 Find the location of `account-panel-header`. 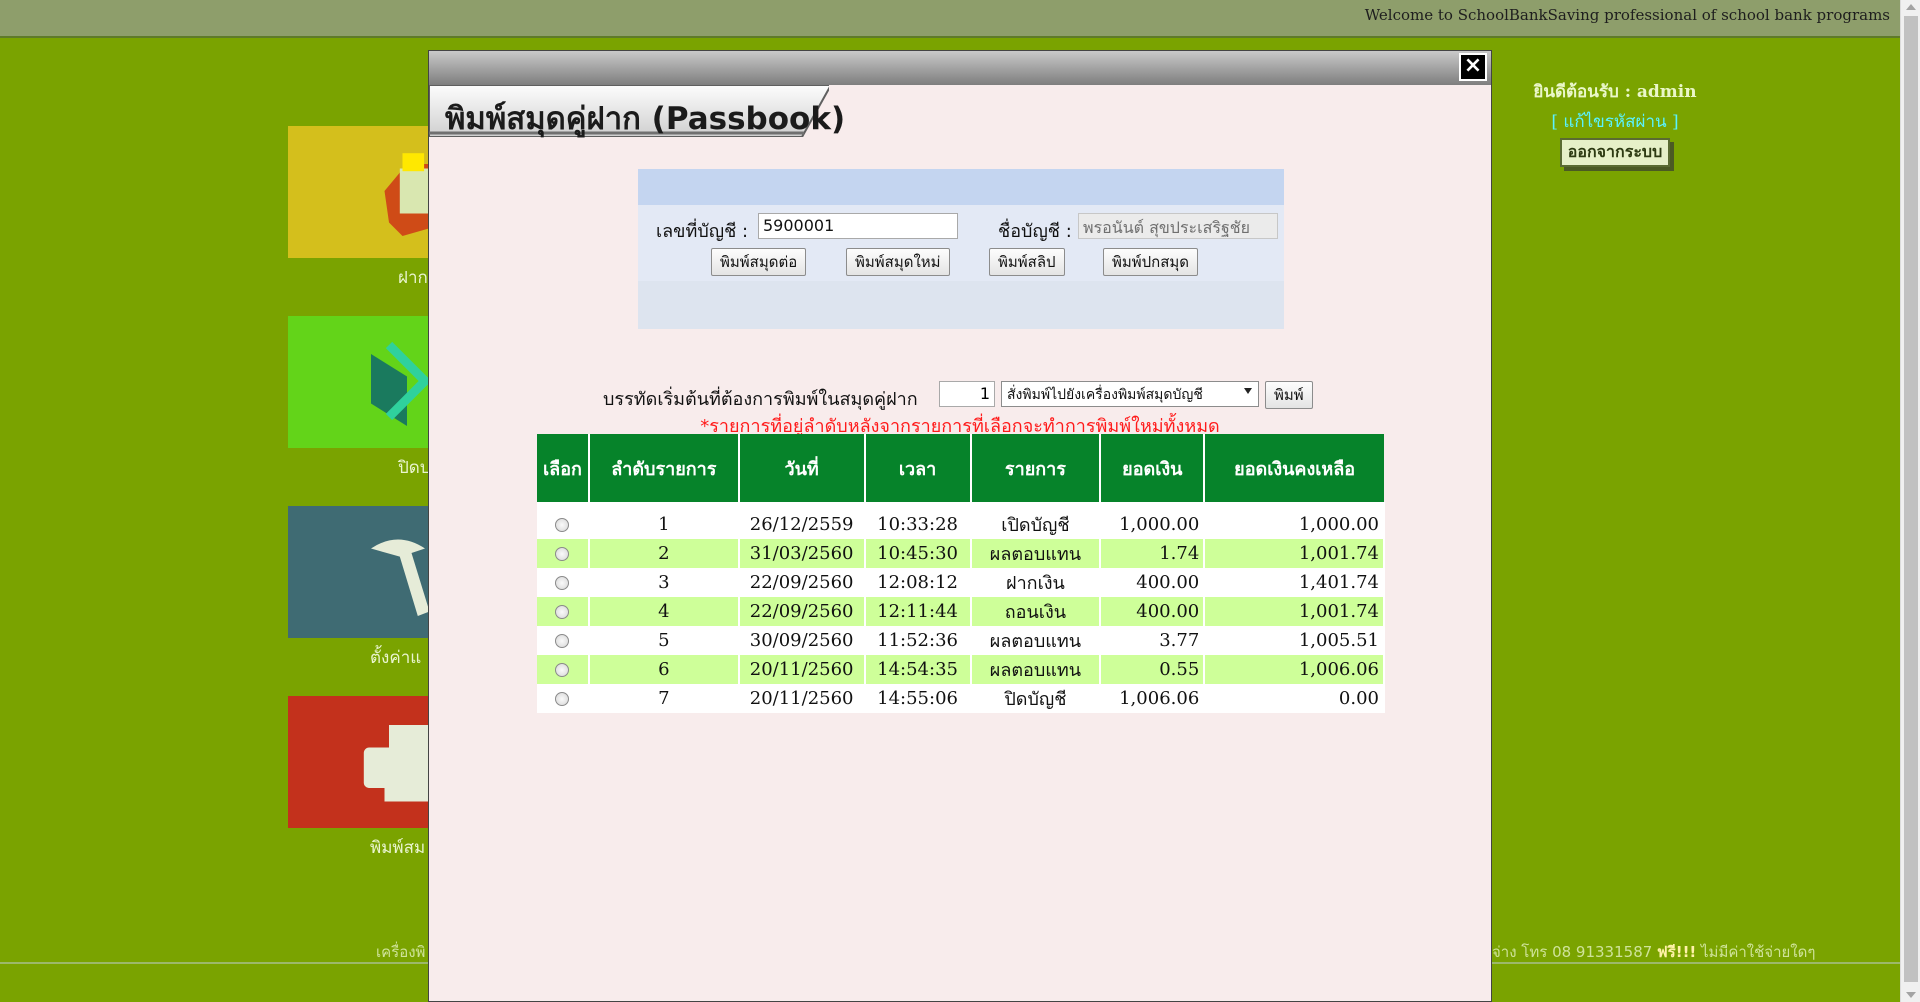

account-panel-header is located at coordinates (961, 187).